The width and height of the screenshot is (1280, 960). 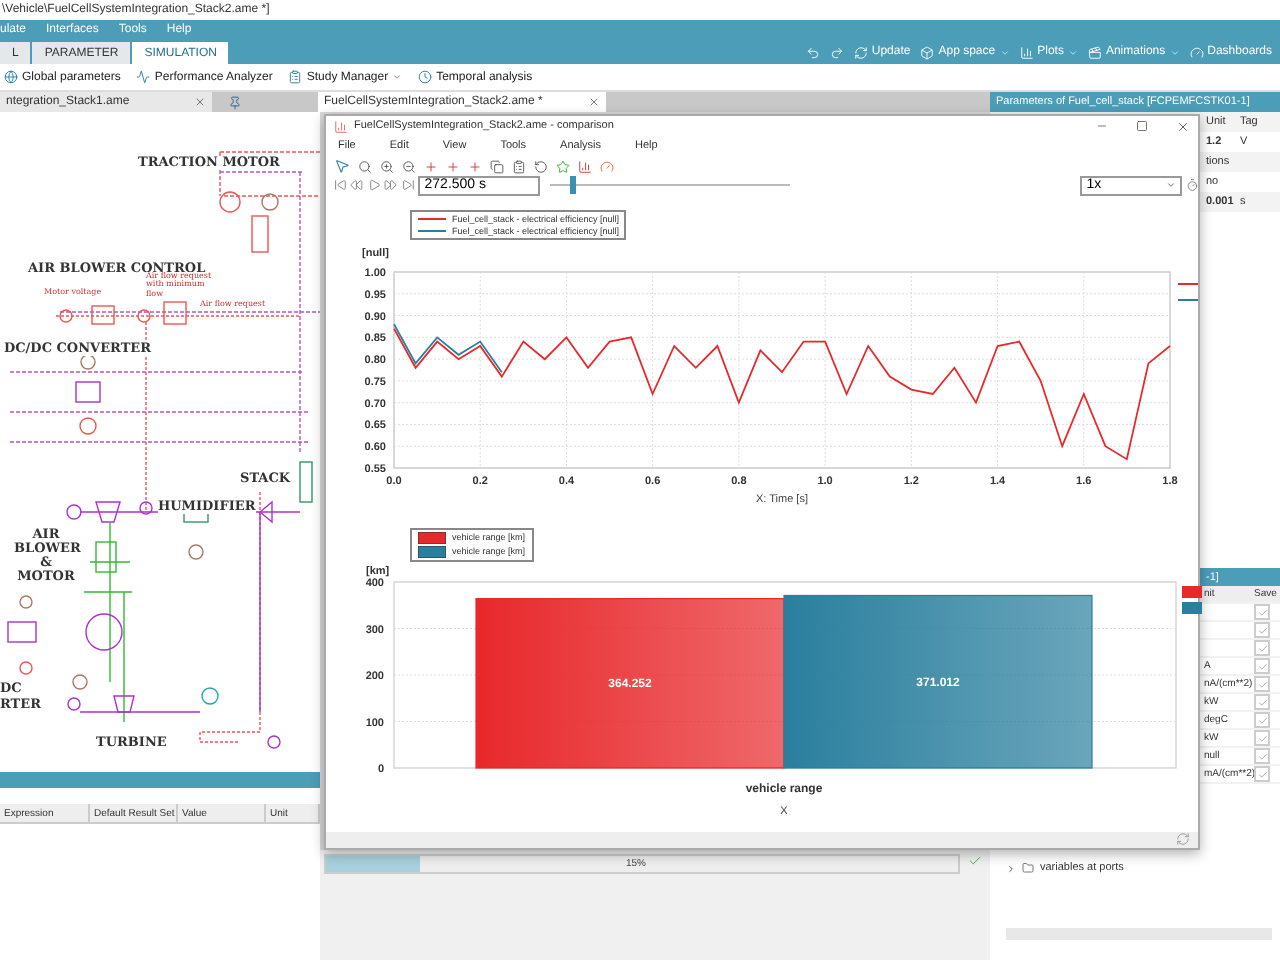 What do you see at coordinates (812, 53) in the screenshot?
I see `undo-icon` at bounding box center [812, 53].